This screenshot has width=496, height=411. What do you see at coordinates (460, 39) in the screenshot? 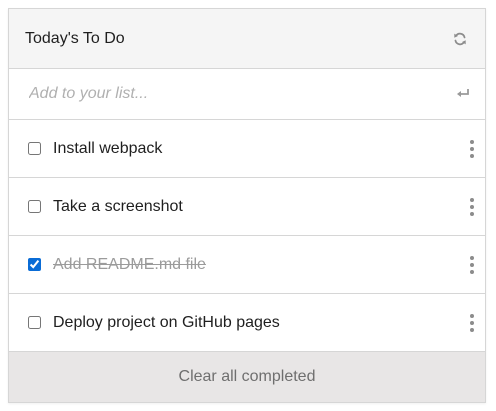
I see `refresh-icon` at bounding box center [460, 39].